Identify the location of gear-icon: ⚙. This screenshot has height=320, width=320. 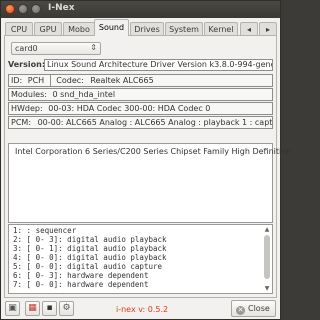
(66, 308).